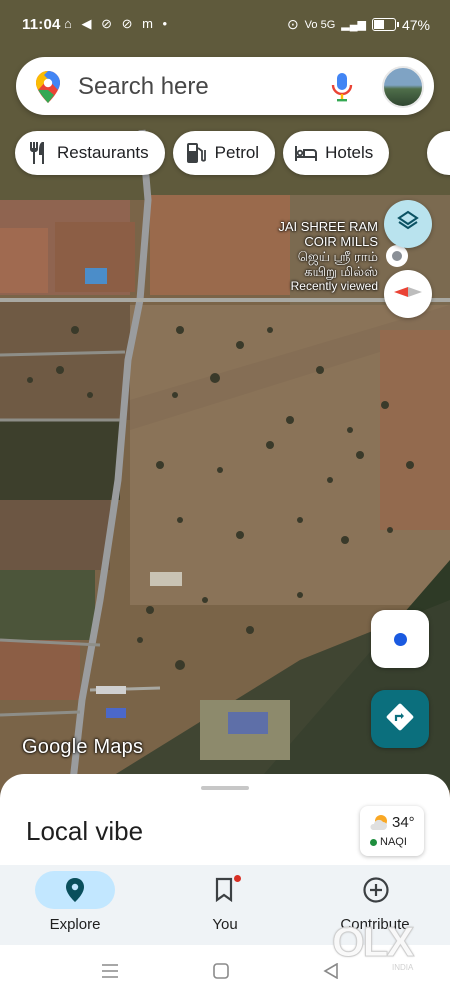 The height and width of the screenshot is (1000, 450). I want to click on hotel-icon, so click(306, 153).